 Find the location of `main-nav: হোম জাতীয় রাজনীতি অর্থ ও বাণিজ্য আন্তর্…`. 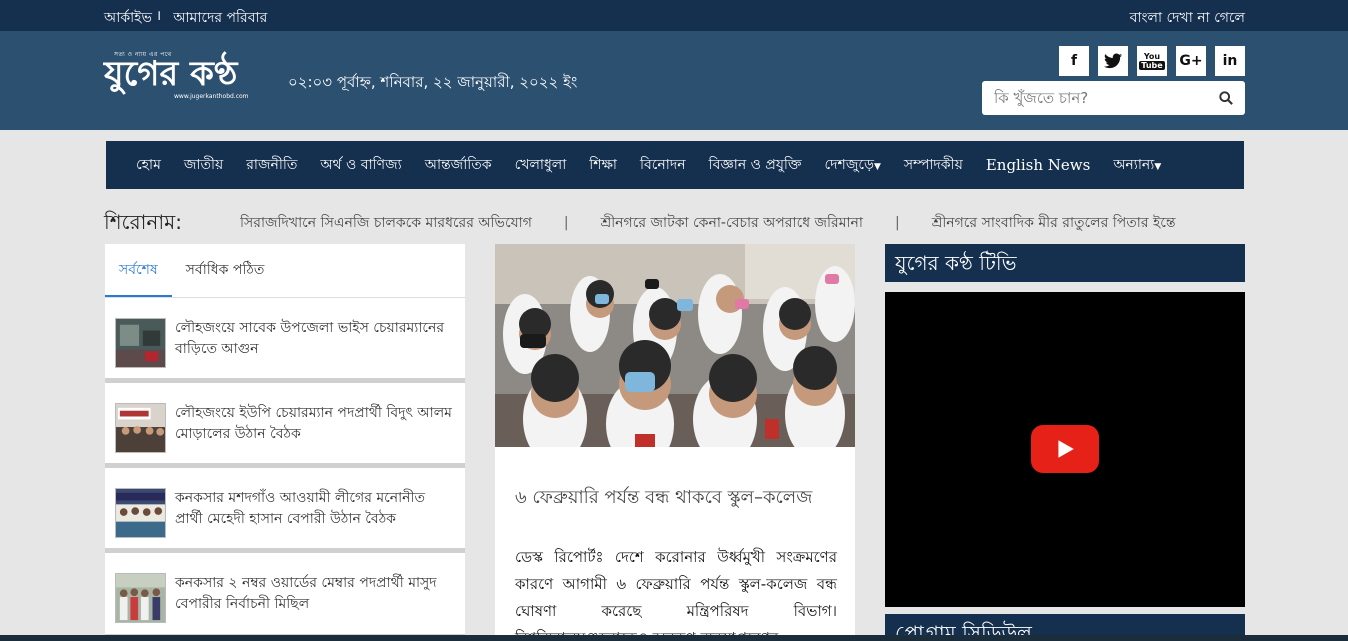

main-nav: হোম জাতীয় রাজনীতি অর্থ ও বাণিজ্য আন্তর্… is located at coordinates (675, 165).